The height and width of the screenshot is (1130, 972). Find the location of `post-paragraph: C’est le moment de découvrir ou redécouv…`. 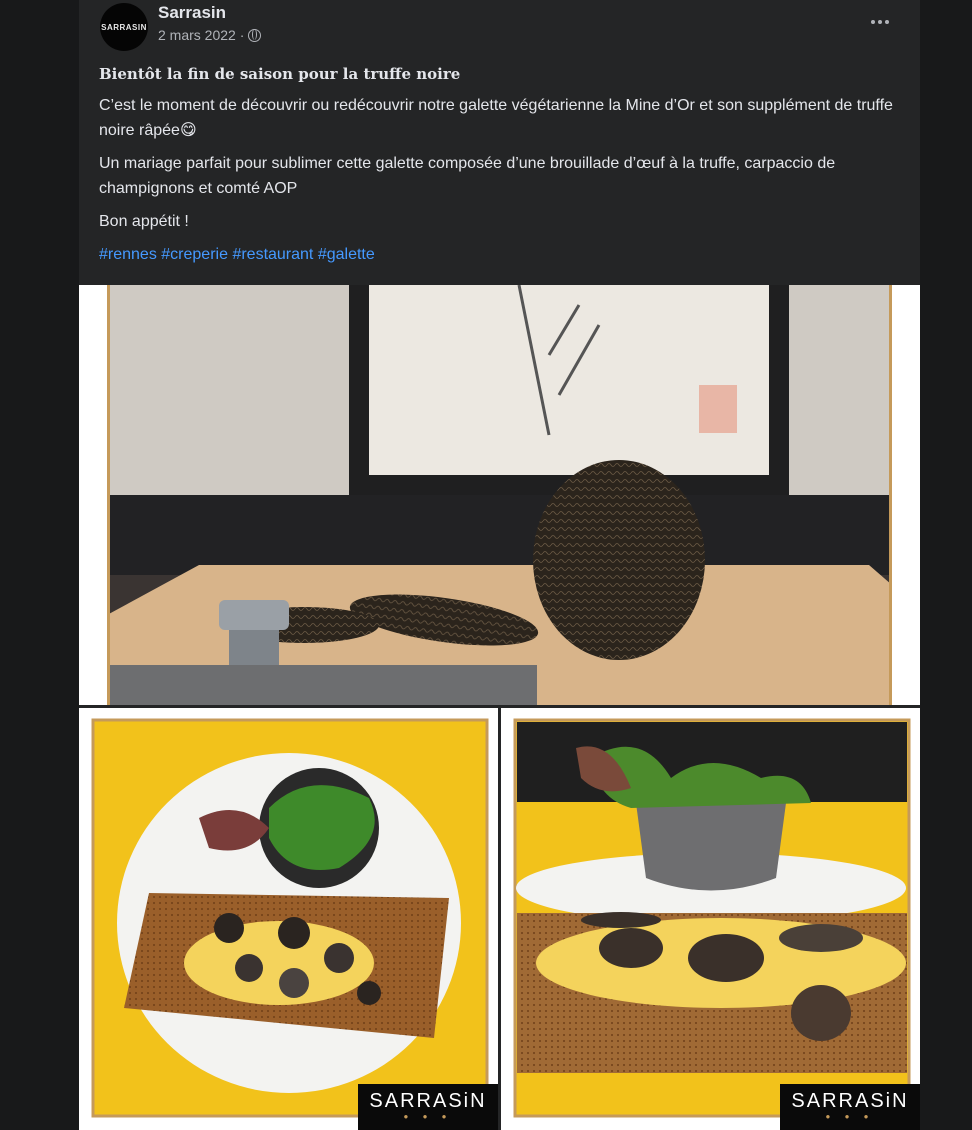

post-paragraph: C’est le moment de découvrir ou redécouv… is located at coordinates (496, 118).